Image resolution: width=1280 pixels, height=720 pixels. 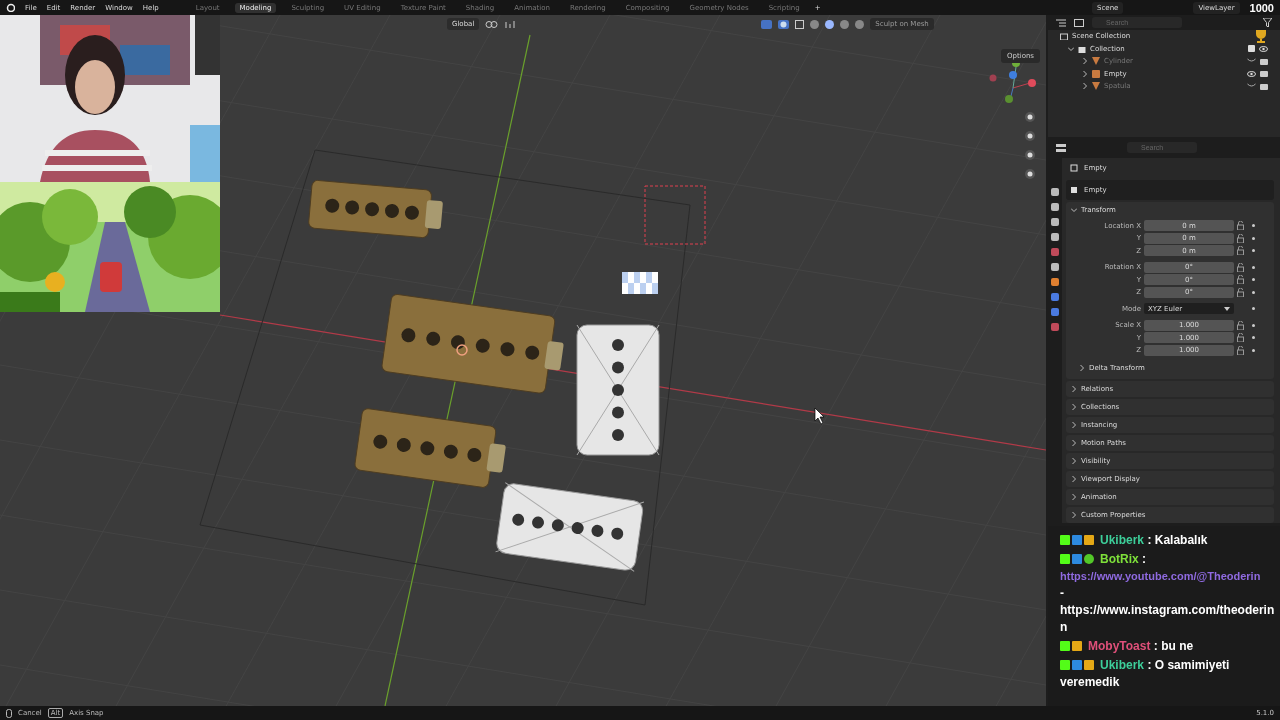 I want to click on points-counter: 1000, so click(x=1261, y=7).